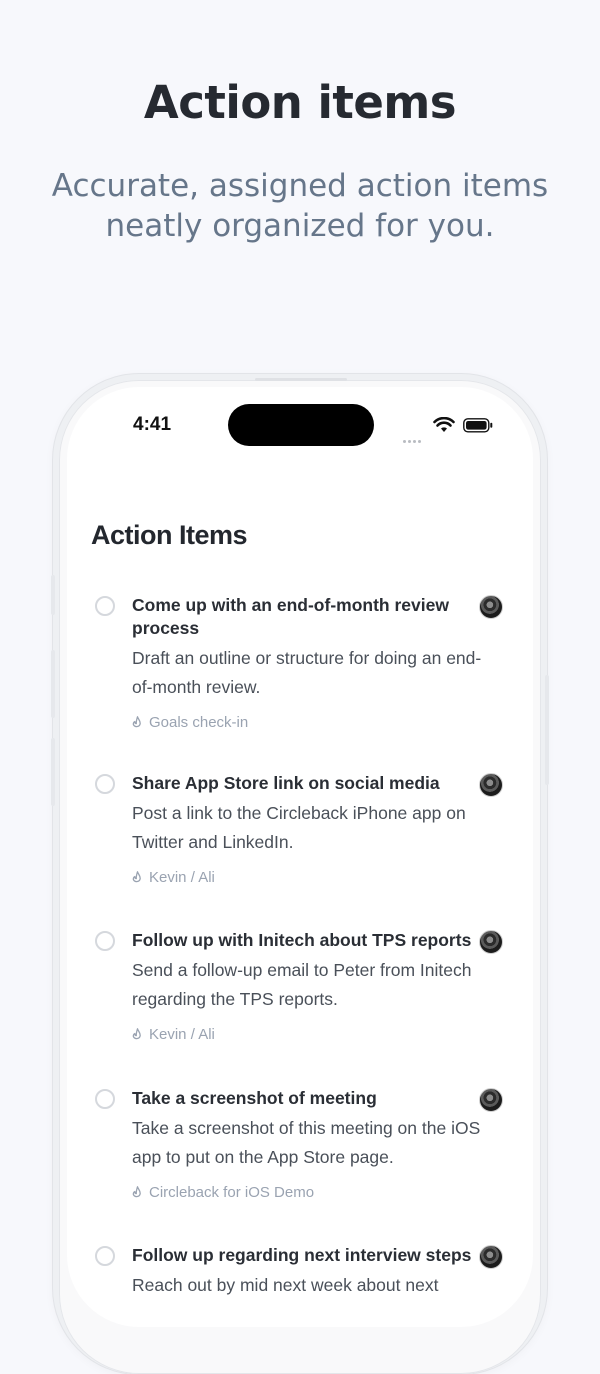 The height and width of the screenshot is (1374, 600). I want to click on item-meeting-label: Goals check-in, so click(199, 722).